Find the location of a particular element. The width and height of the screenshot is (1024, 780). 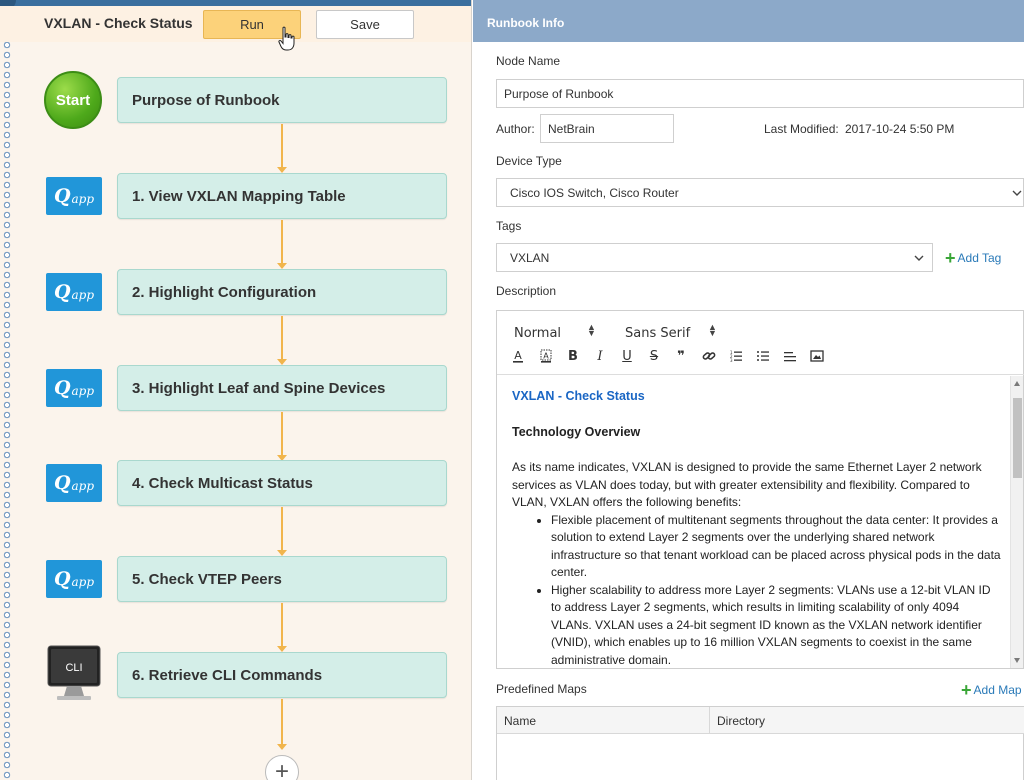

font-select: Sans Serif is located at coordinates (657, 333).